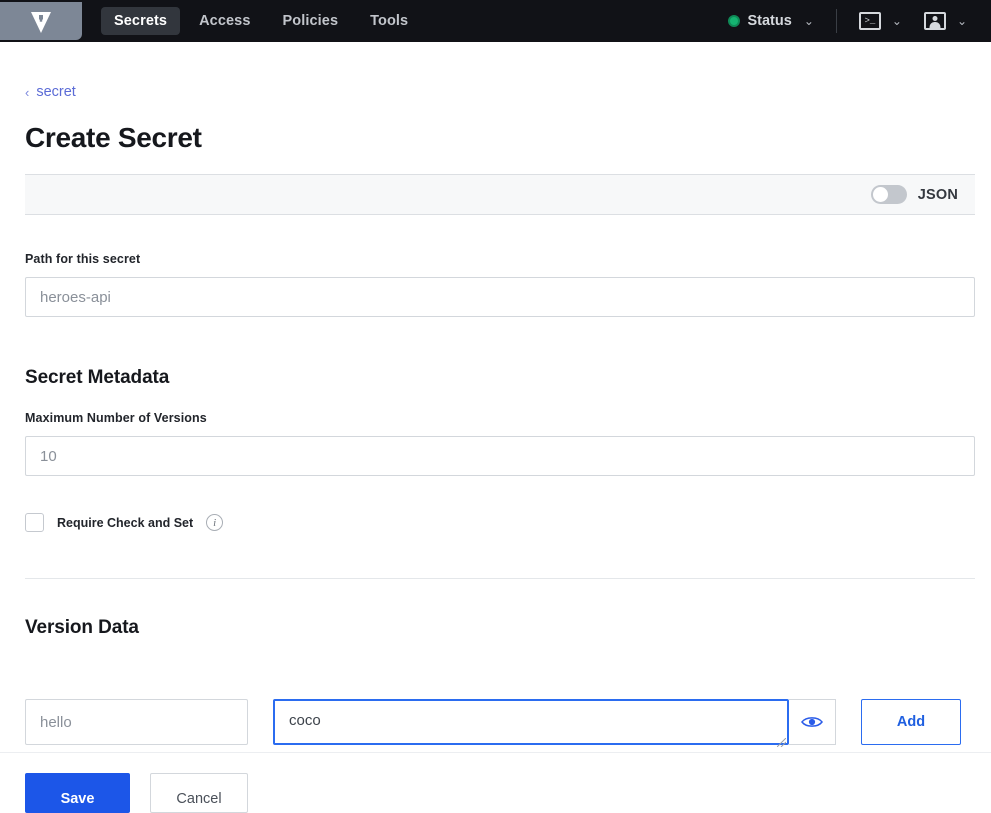  What do you see at coordinates (97, 377) in the screenshot?
I see `secret-metadata-title: Secret Metadata` at bounding box center [97, 377].